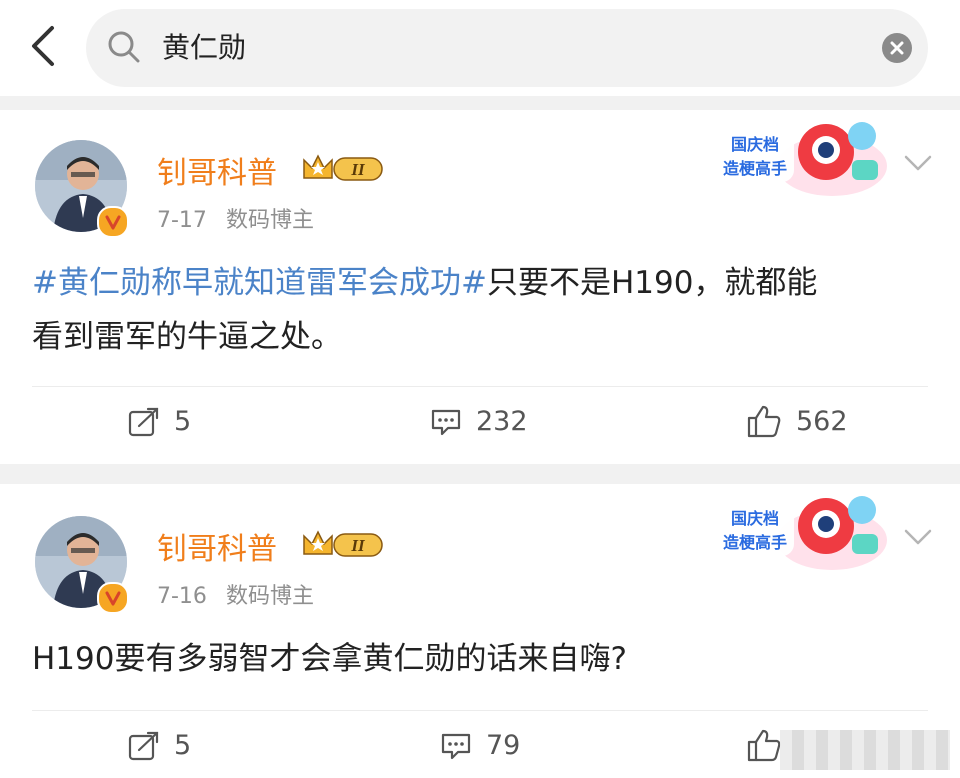  Describe the element at coordinates (652, 283) in the screenshot. I see `post-text-line: 只要不是H190，就都能` at that location.